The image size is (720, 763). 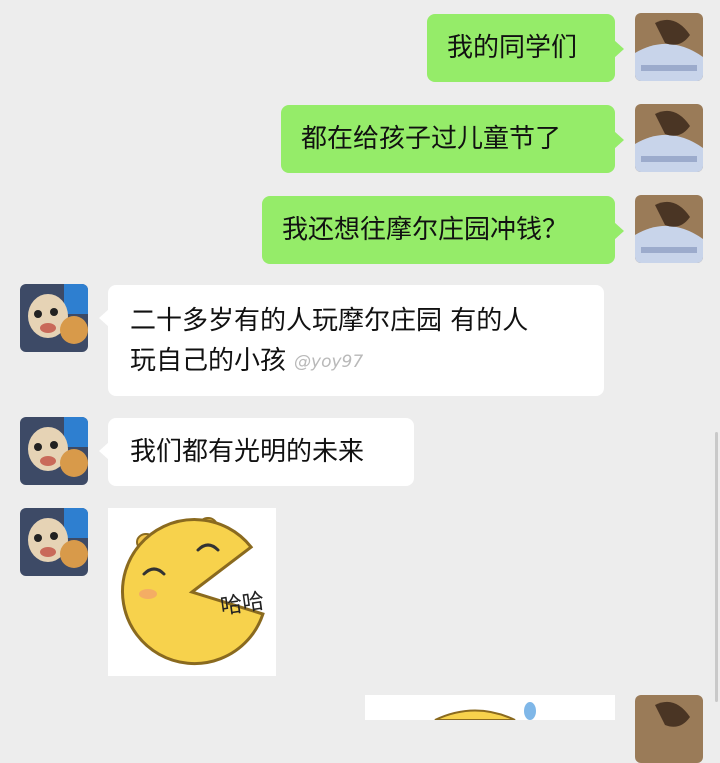 I want to click on message-bubble-sent: 我还想往摩尔庄园冲钱？, so click(x=443, y=230).